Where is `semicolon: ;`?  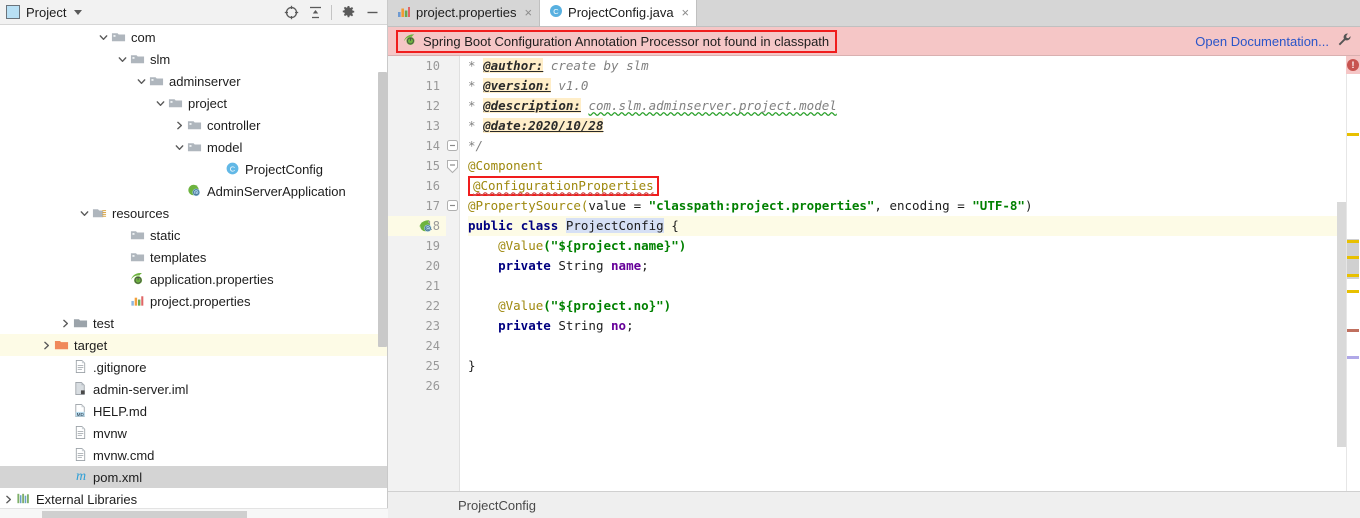
semicolon: ; is located at coordinates (645, 265).